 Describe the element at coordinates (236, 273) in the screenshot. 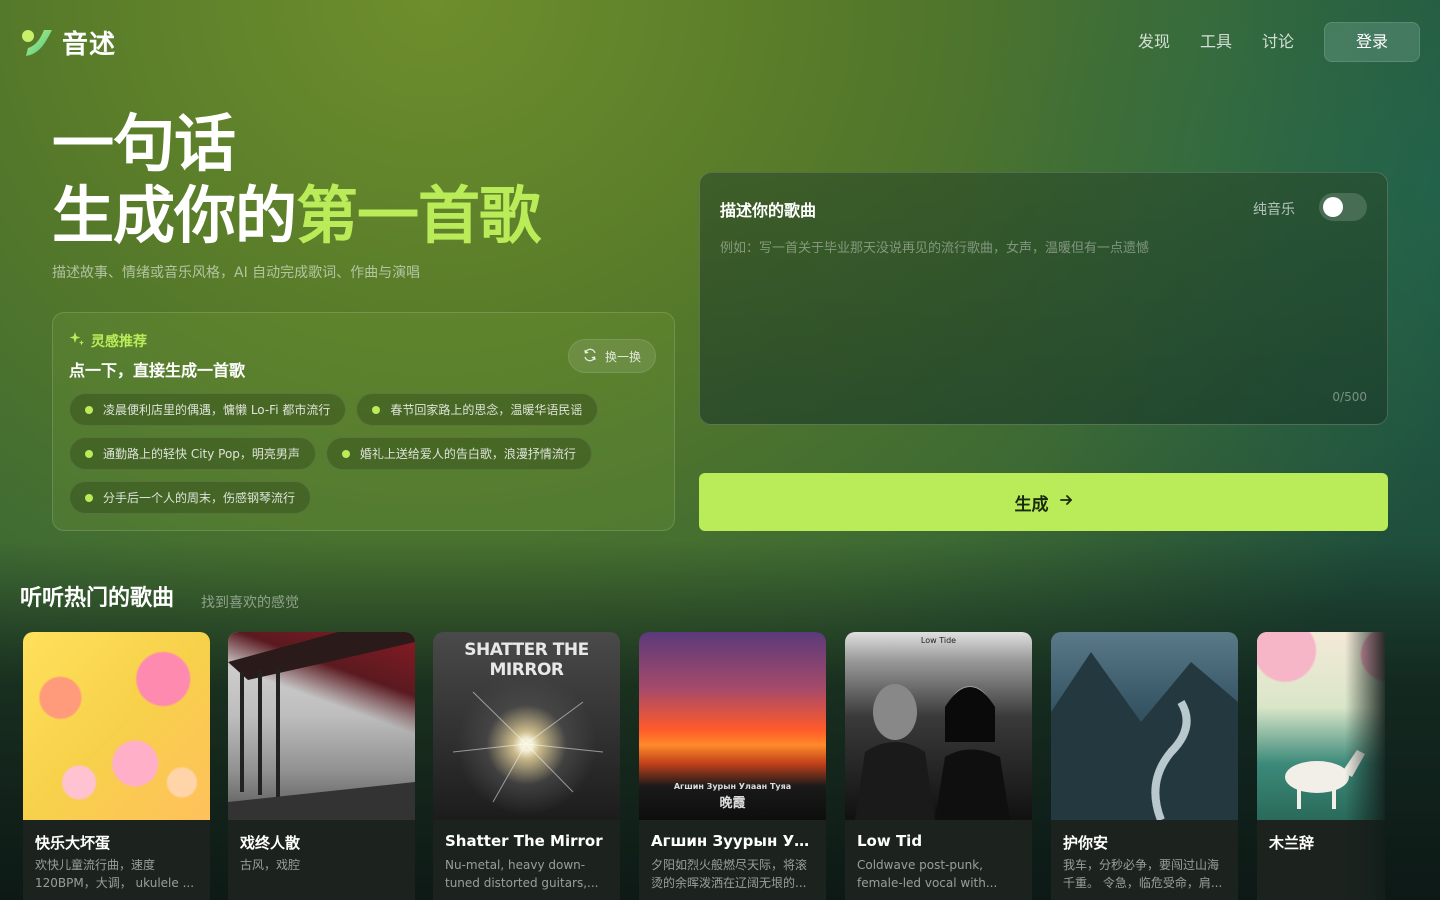

I see `hero-subtitle: 描述故事、情绪或音乐风格，AI 自动完成歌词、作曲与演唱` at that location.